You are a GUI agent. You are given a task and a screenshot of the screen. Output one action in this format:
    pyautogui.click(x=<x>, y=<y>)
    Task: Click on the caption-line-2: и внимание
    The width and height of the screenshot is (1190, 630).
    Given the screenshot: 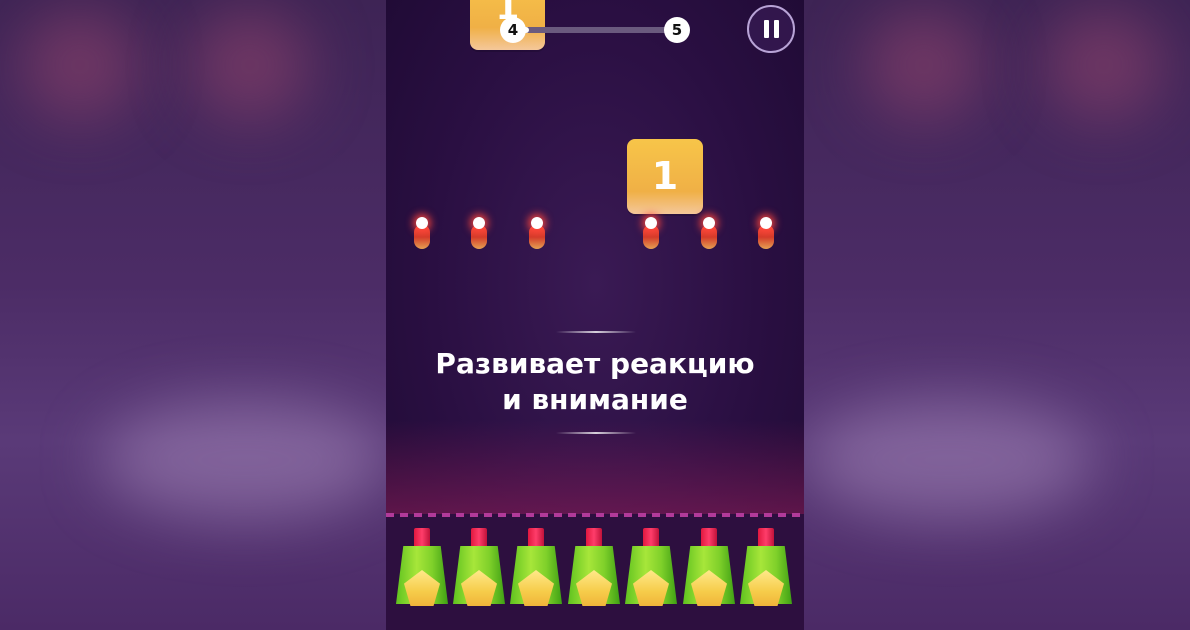 What is the action you would take?
    pyautogui.click(x=595, y=399)
    